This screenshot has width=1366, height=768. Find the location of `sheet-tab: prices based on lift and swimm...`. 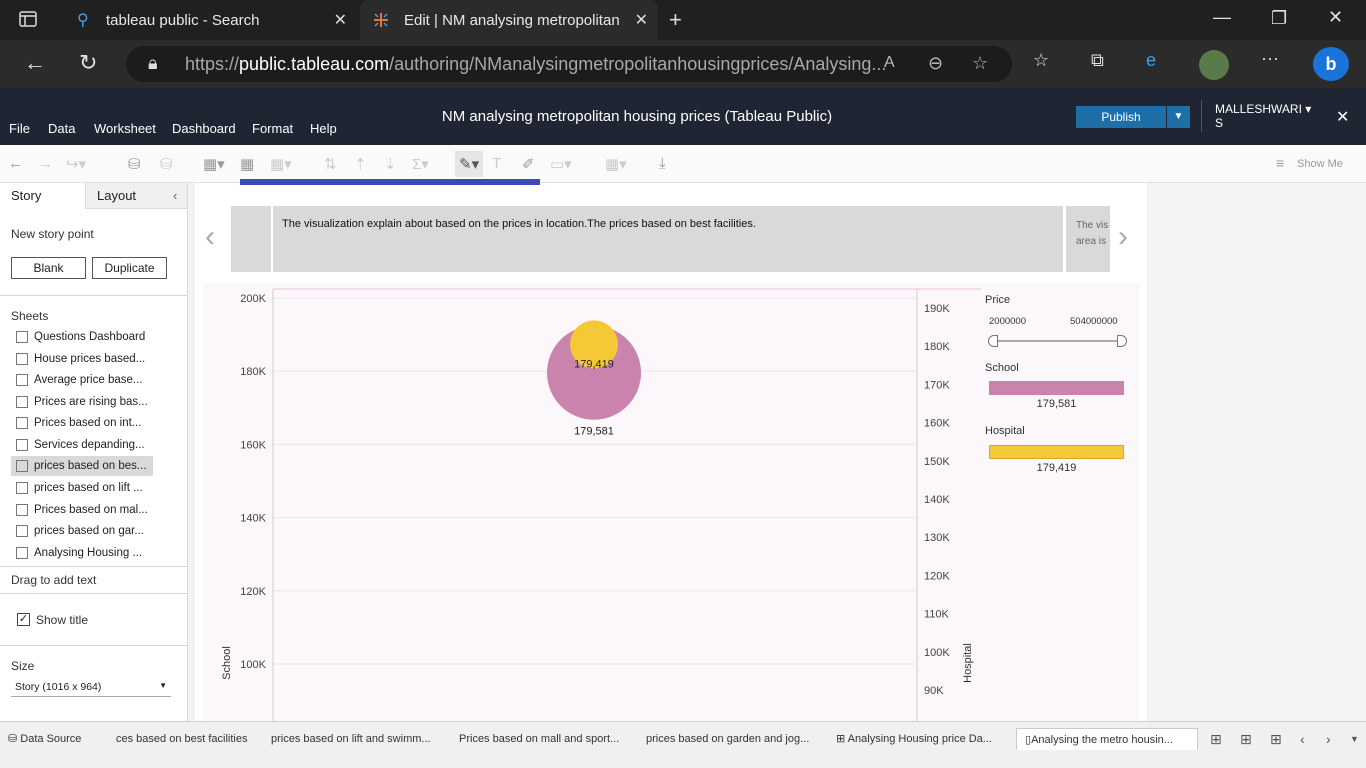

sheet-tab: prices based on lift and swimm... is located at coordinates (360, 739).